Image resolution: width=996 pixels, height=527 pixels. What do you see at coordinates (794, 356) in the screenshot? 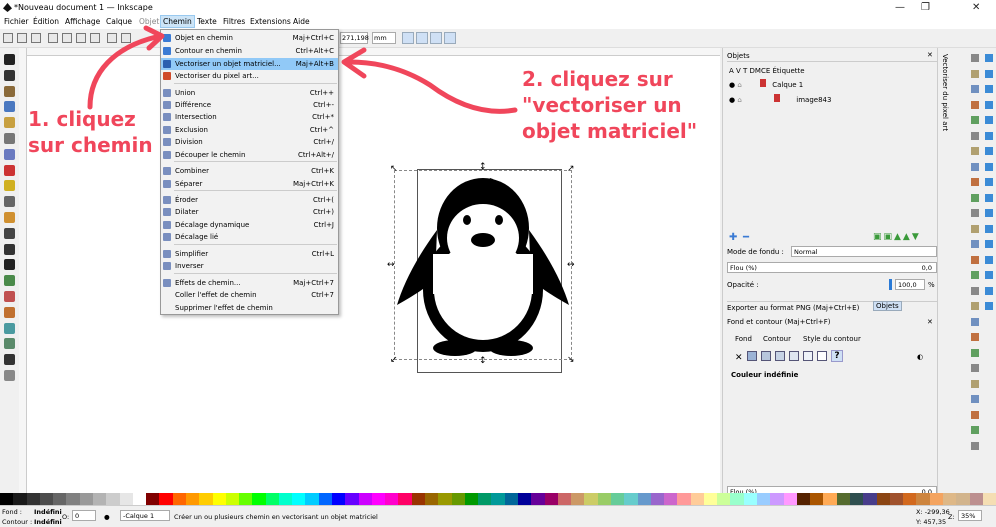
I see `mesh-gradient-icon` at bounding box center [794, 356].